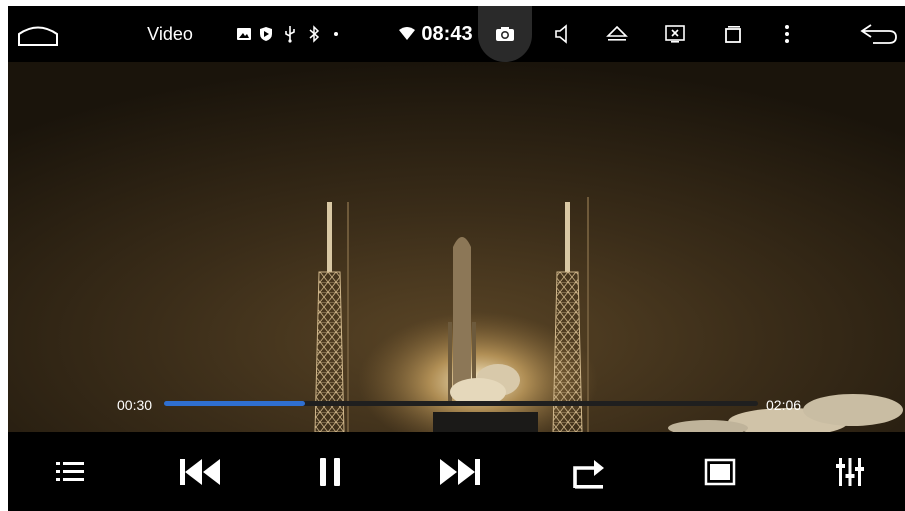 The height and width of the screenshot is (511, 905). I want to click on progress-bar, so click(461, 403).